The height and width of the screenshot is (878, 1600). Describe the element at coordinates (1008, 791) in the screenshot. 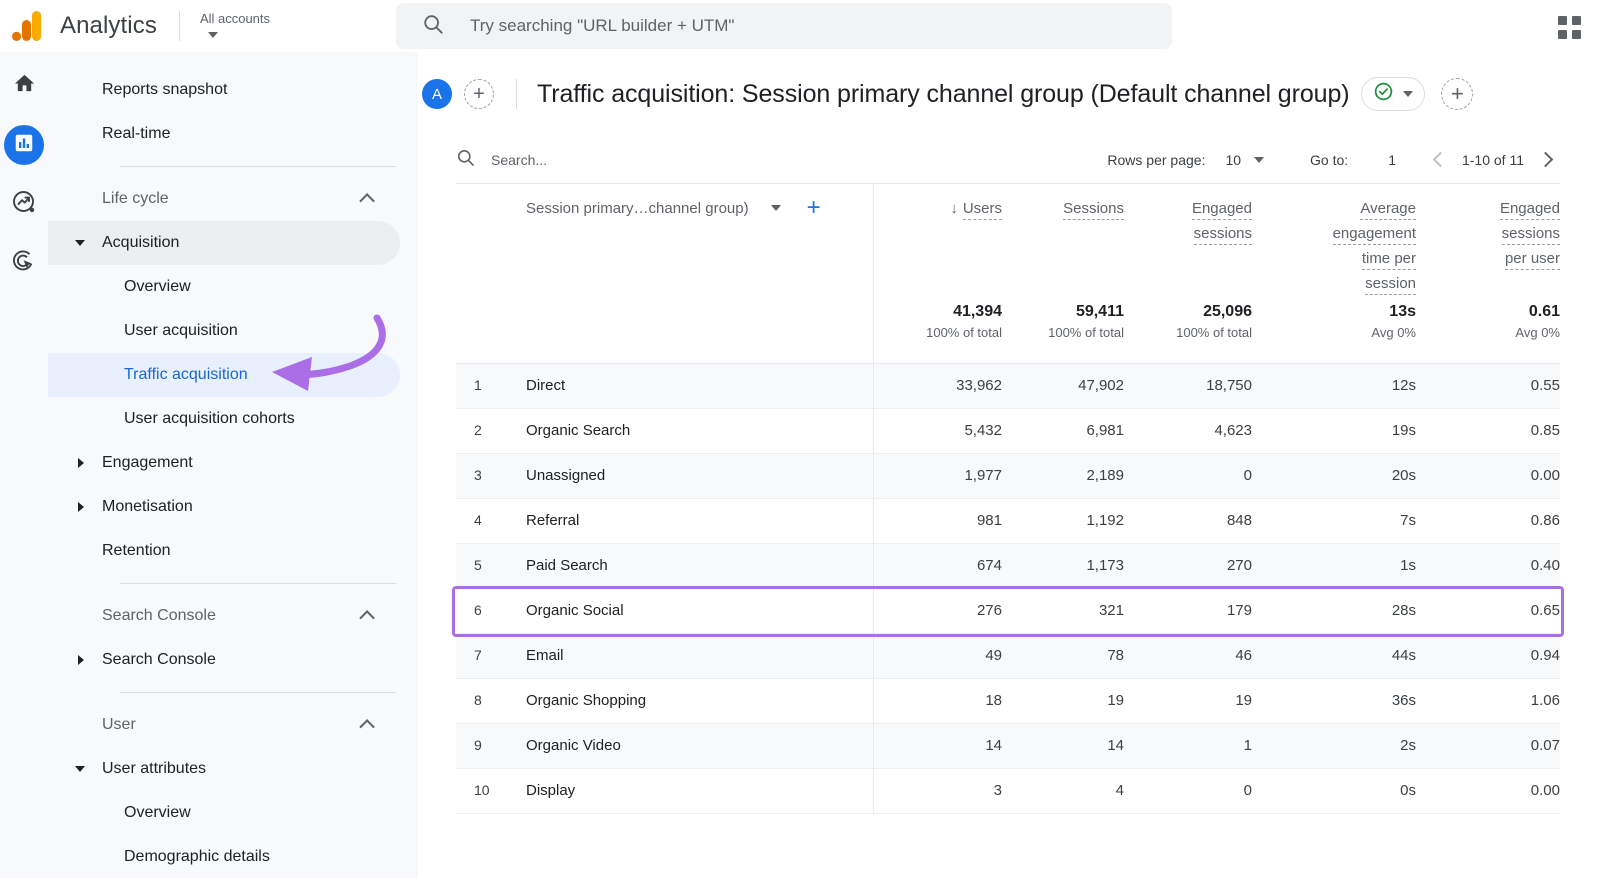

I see `table-row: 10 Display 3 4 0 0s 0.00` at that location.